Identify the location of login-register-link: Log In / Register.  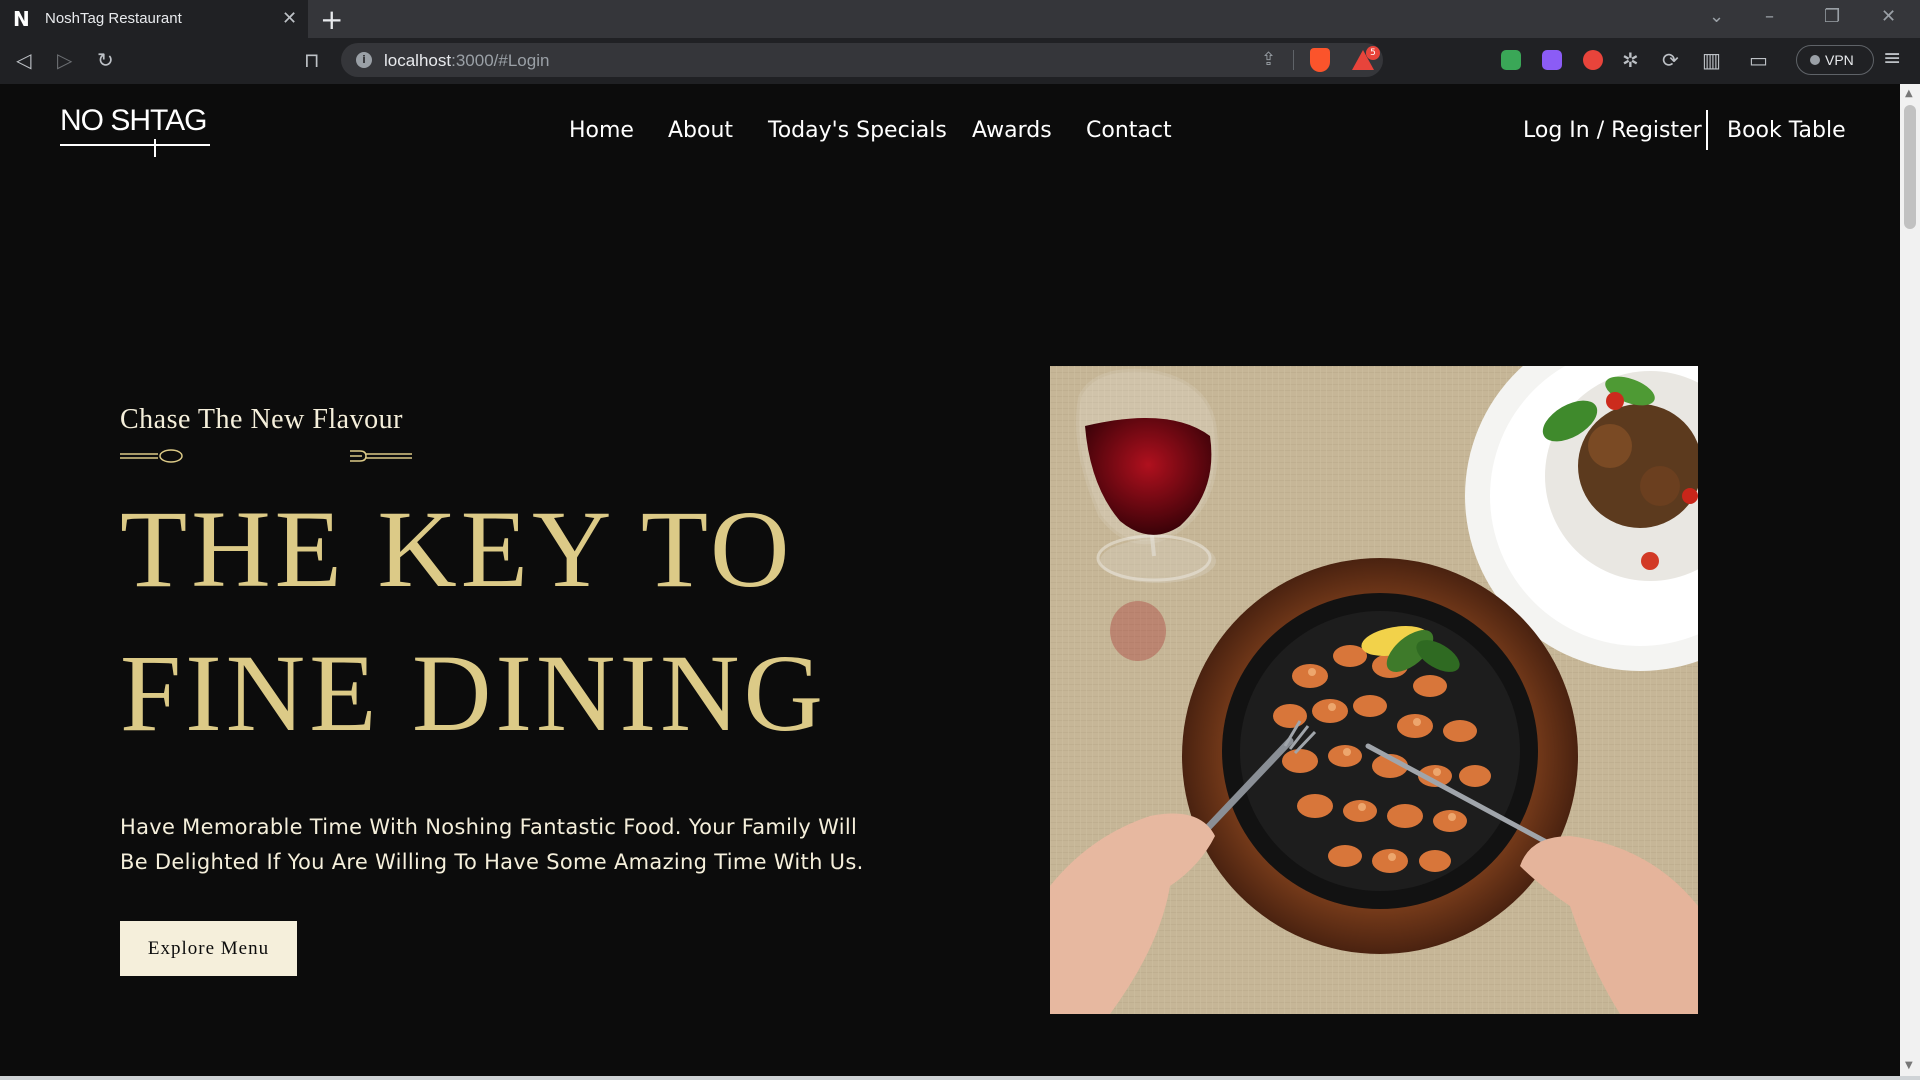
(1612, 130).